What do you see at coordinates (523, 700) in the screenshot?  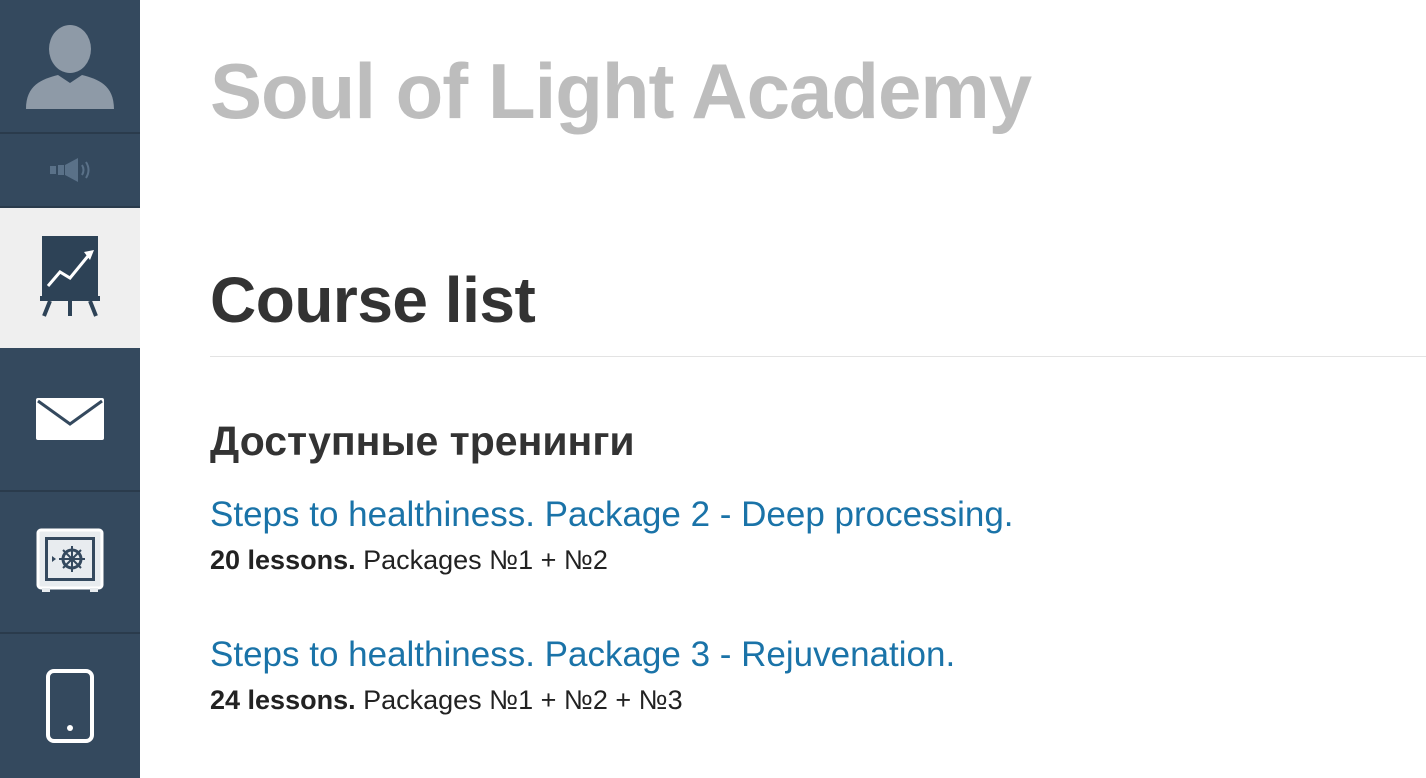 I see `course-packages: Packages №1 + №2 + №3` at bounding box center [523, 700].